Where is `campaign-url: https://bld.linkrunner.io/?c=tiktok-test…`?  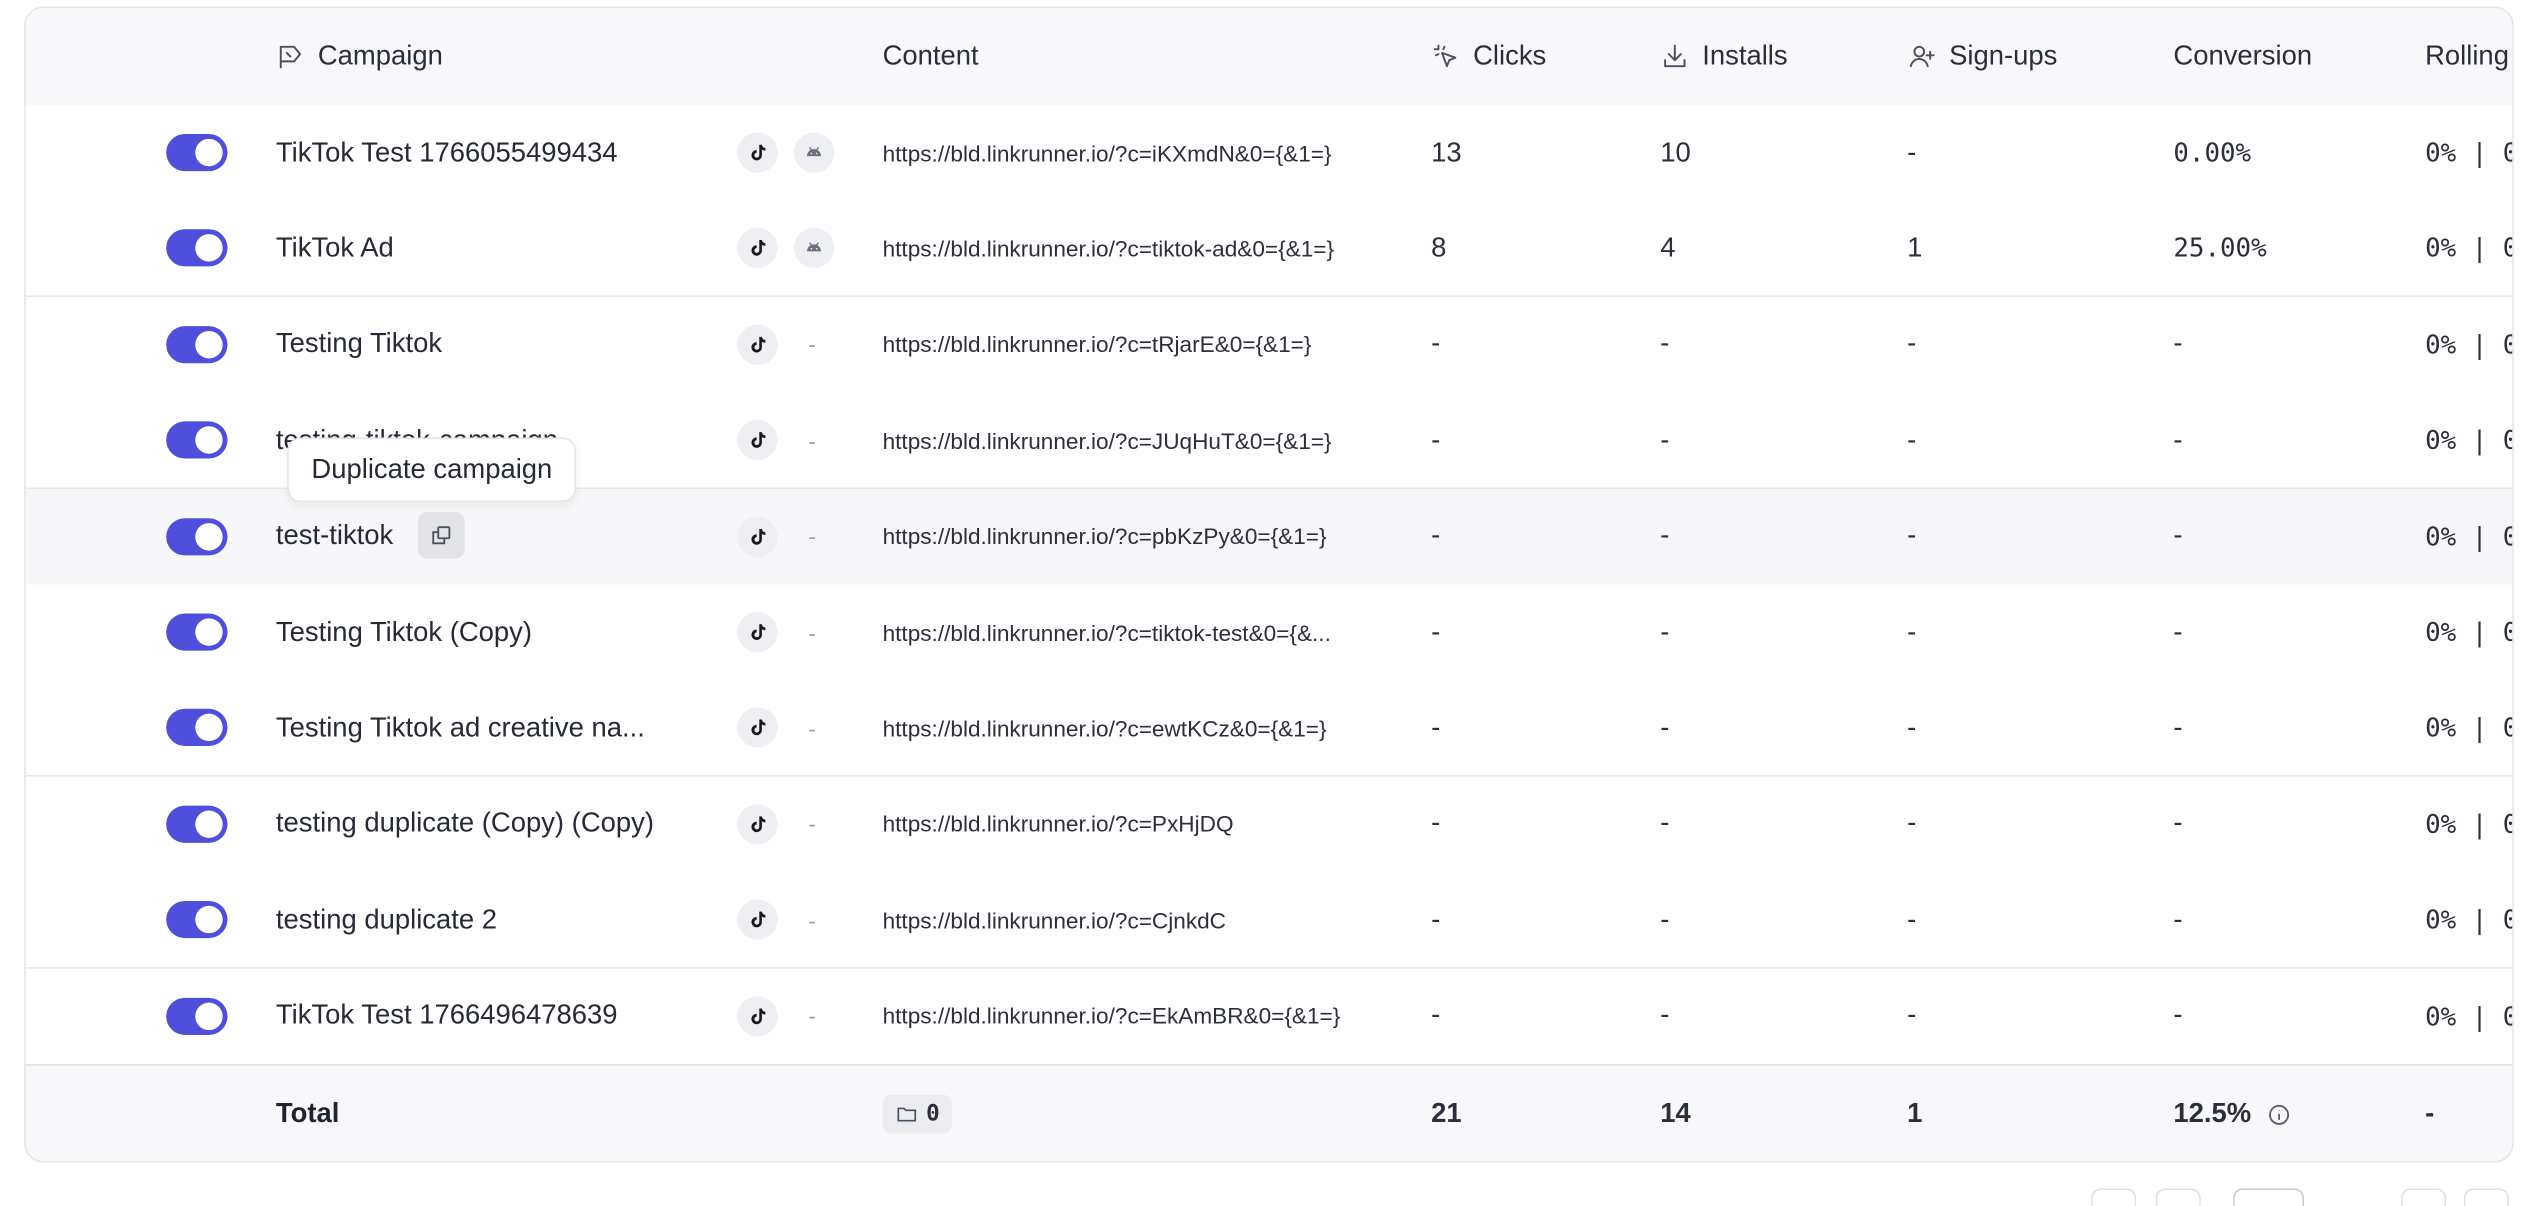 campaign-url: https://bld.linkrunner.io/?c=tiktok-test… is located at coordinates (1107, 631).